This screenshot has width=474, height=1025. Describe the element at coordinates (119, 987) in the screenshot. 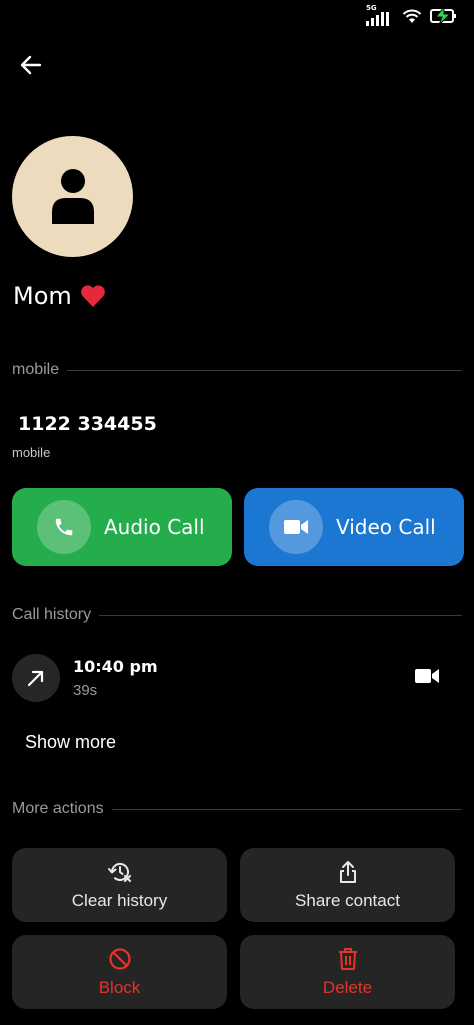

I see `block-label: Block` at that location.